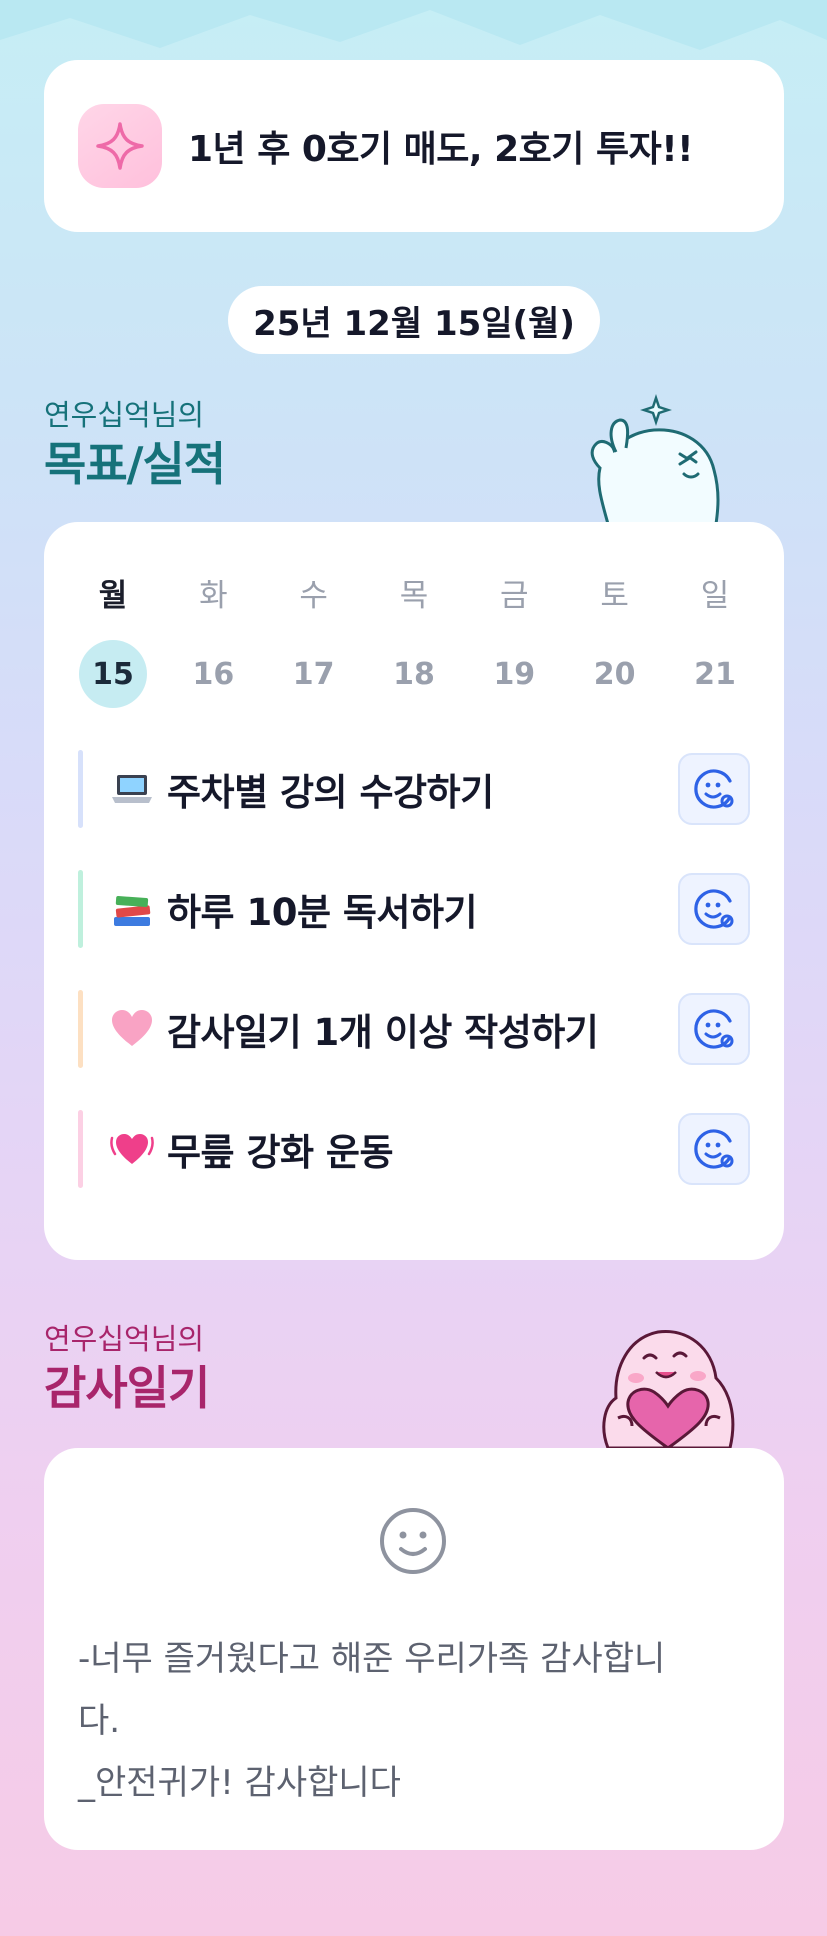  I want to click on day-number: 16, so click(213, 674).